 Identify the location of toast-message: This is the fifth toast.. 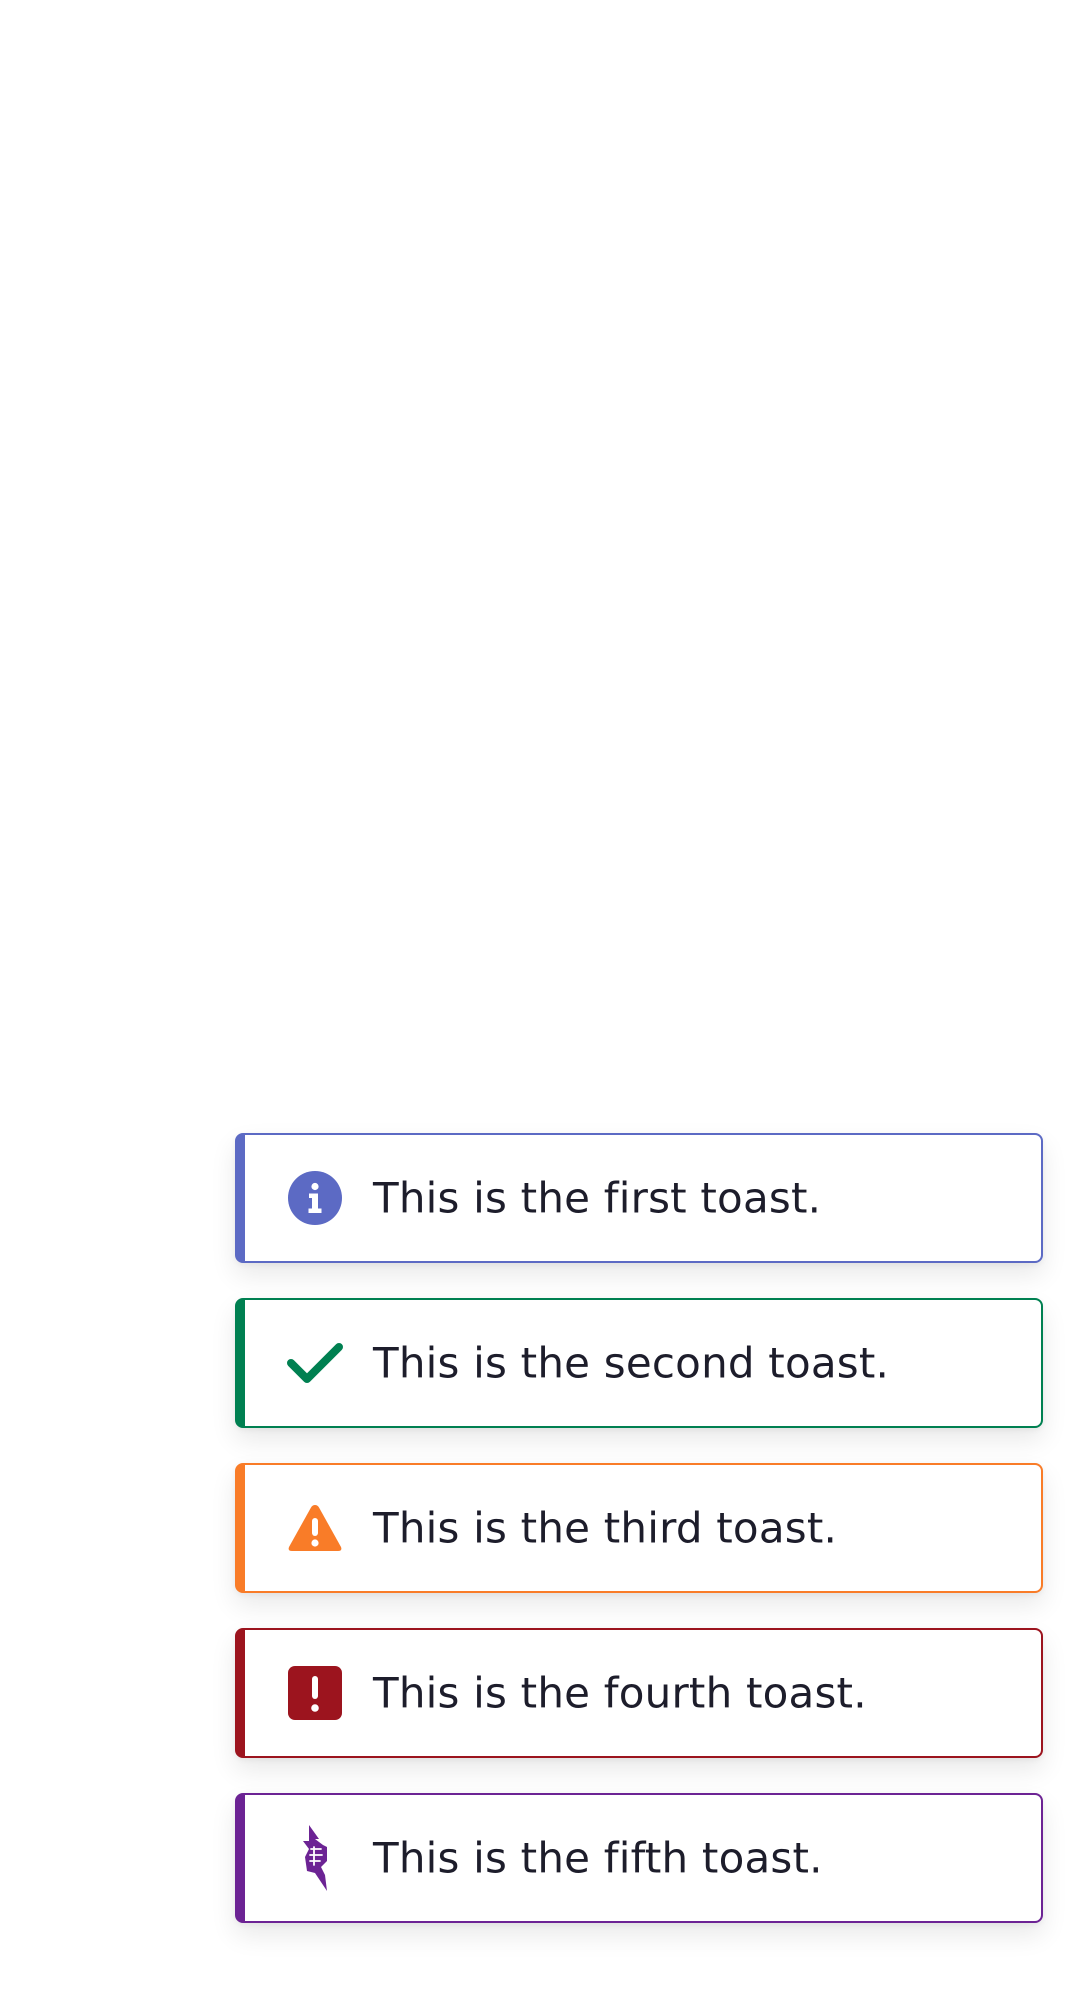
(598, 1858).